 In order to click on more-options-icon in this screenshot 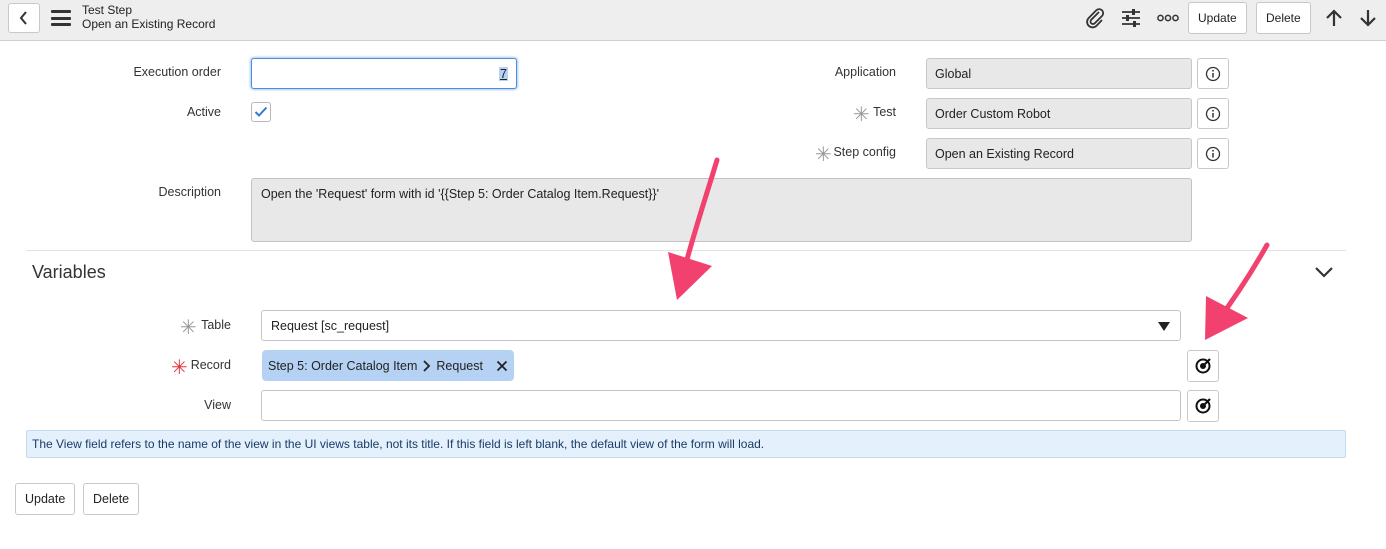, I will do `click(1168, 18)`.